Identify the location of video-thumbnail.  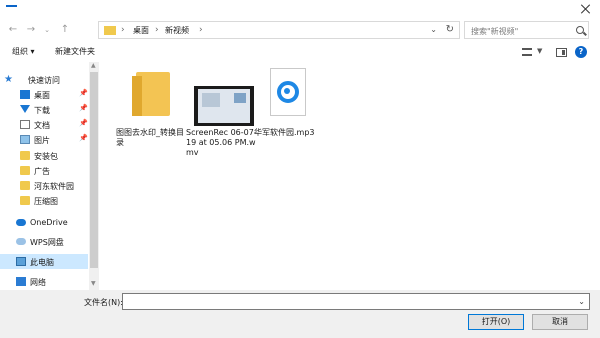
(220, 97).